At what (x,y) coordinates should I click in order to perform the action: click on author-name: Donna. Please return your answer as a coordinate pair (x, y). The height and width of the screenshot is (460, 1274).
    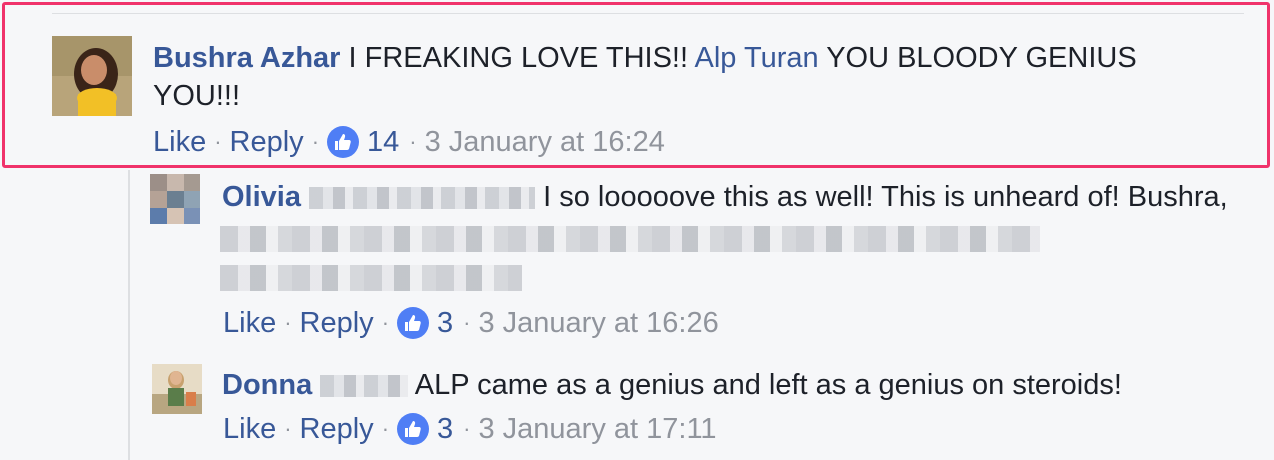
    Looking at the image, I should click on (267, 385).